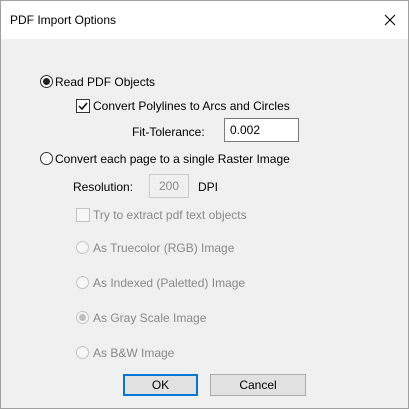  Describe the element at coordinates (133, 353) in the screenshot. I see `bw-label: As B&W Image` at that location.